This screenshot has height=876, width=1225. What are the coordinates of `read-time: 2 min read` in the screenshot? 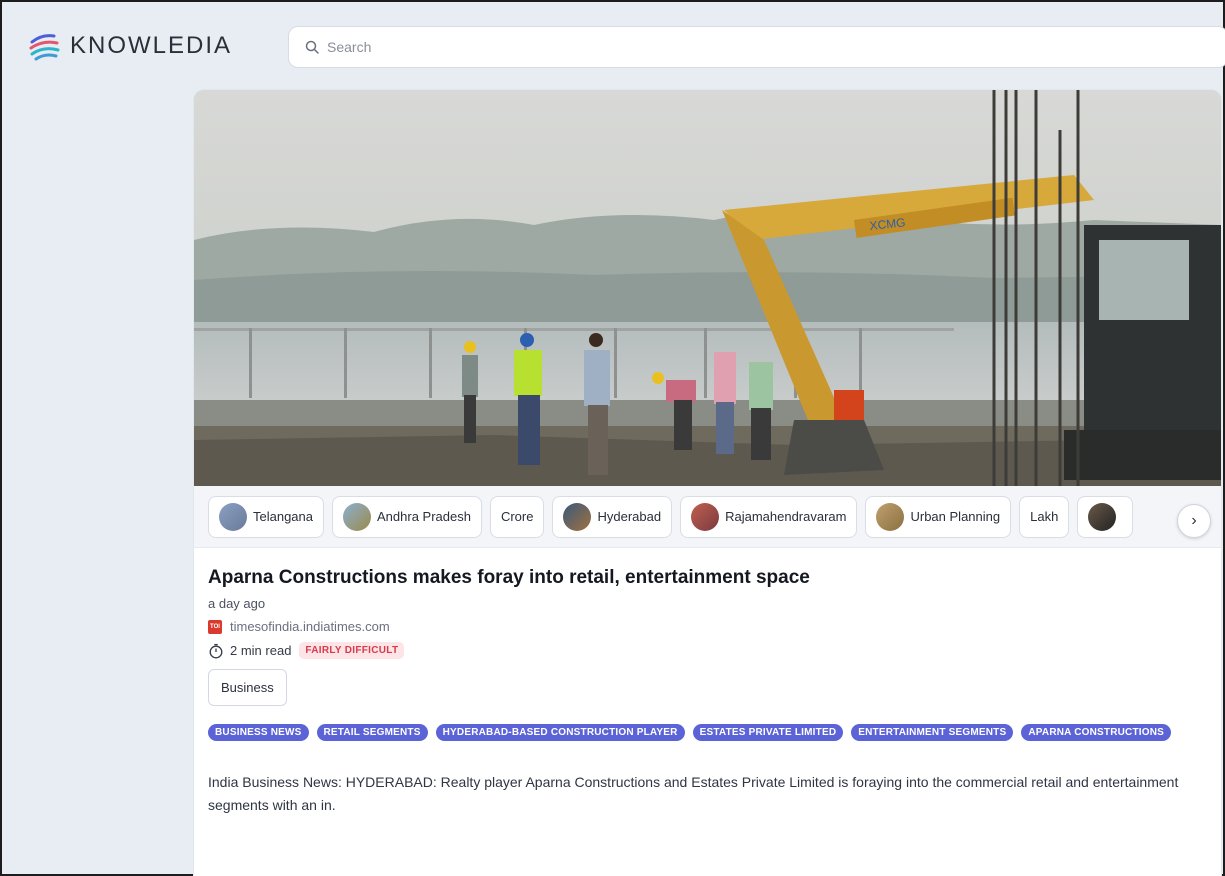 It's located at (261, 650).